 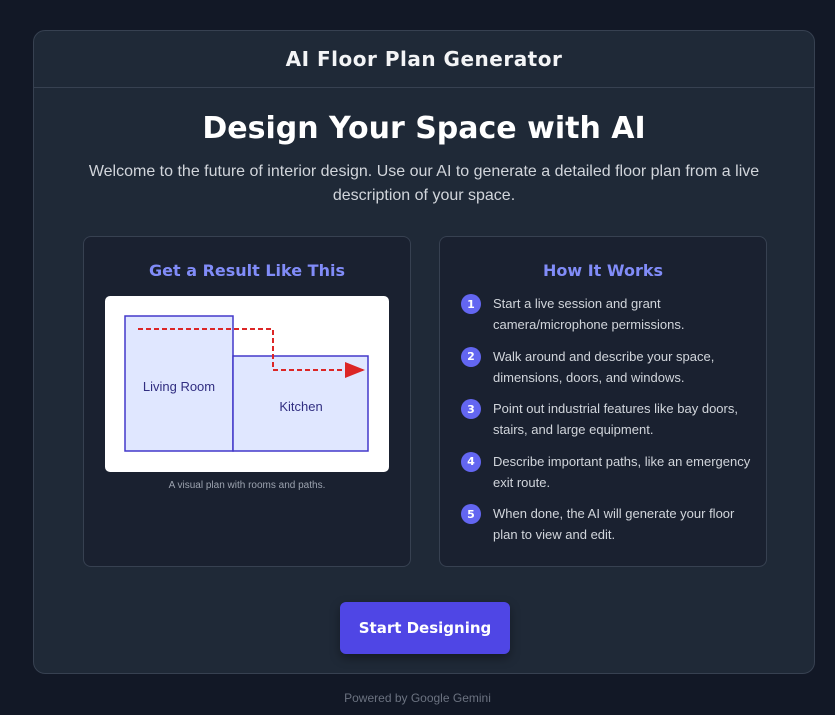 I want to click on card-header: AI Floor Plan Generator, so click(x=424, y=59).